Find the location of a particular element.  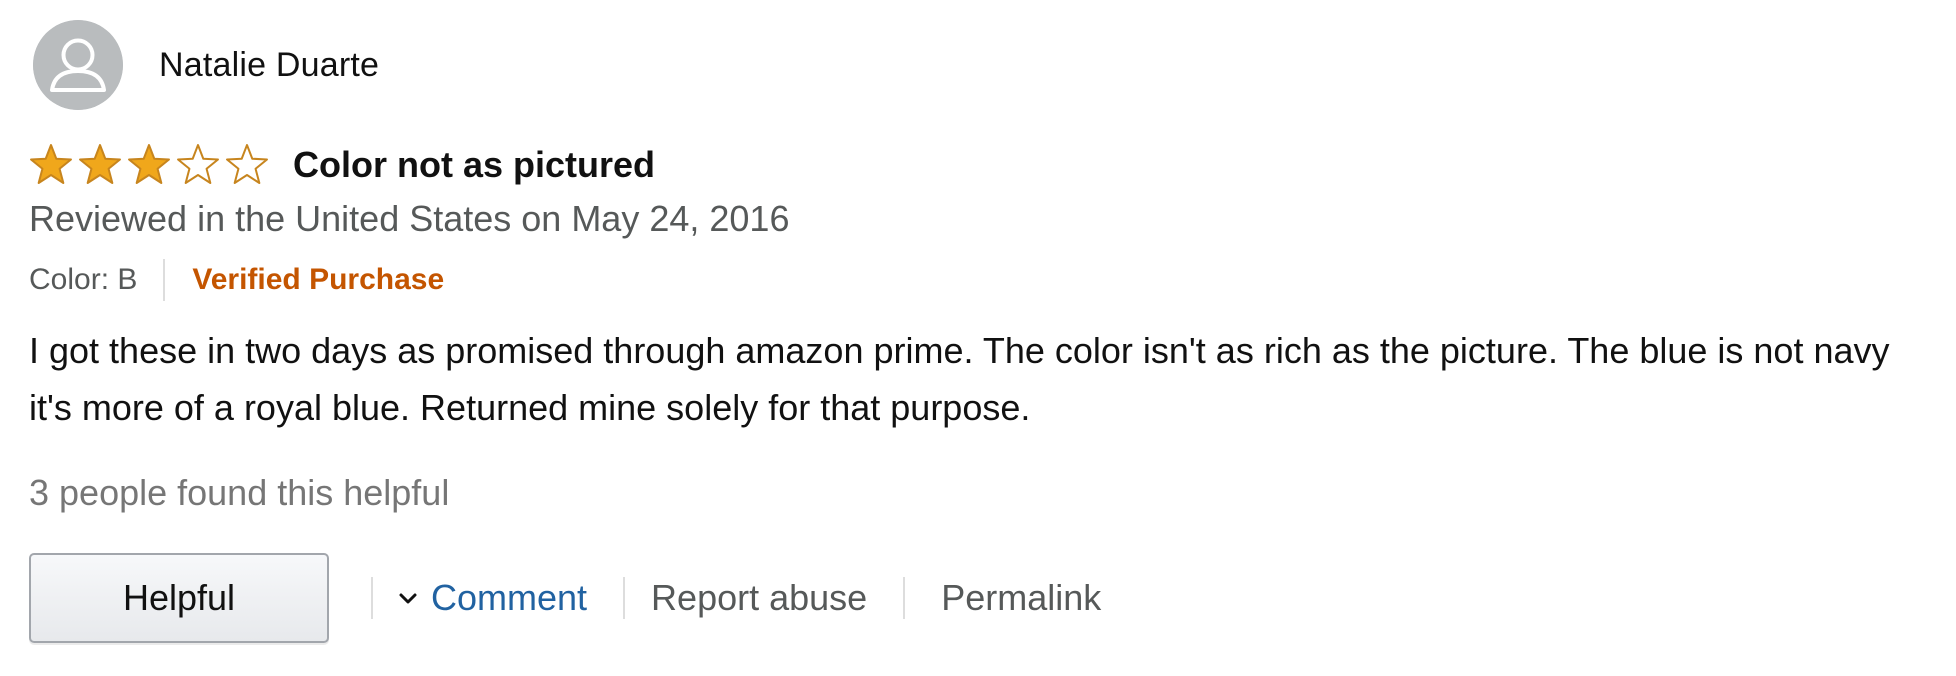

star-rating is located at coordinates (150, 165).